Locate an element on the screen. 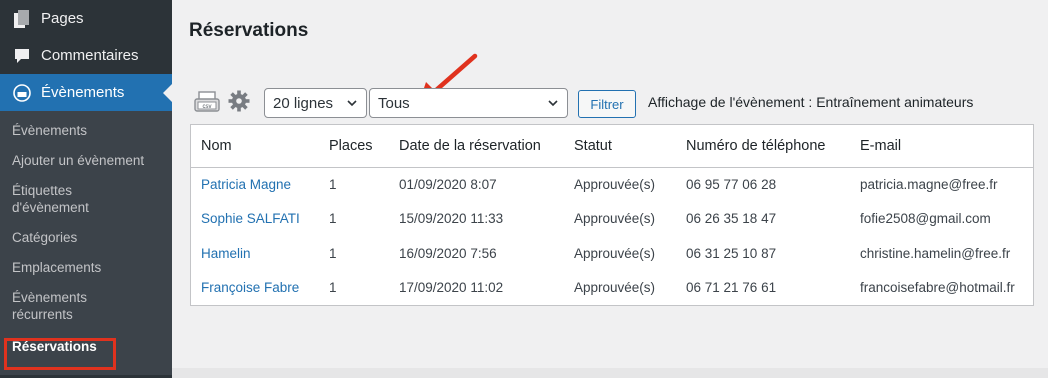 This screenshot has width=1048, height=378. cell-phone: 06 31 25 10 87 is located at coordinates (731, 253).